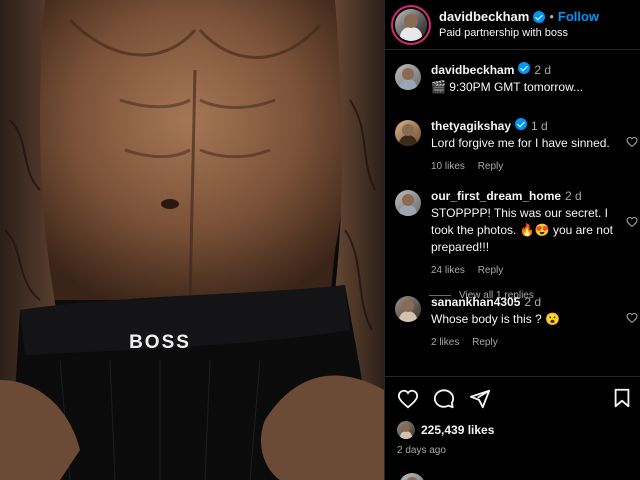 The height and width of the screenshot is (480, 640). Describe the element at coordinates (495, 319) in the screenshot. I see `comment-text: Whose body is this ? 😮` at that location.